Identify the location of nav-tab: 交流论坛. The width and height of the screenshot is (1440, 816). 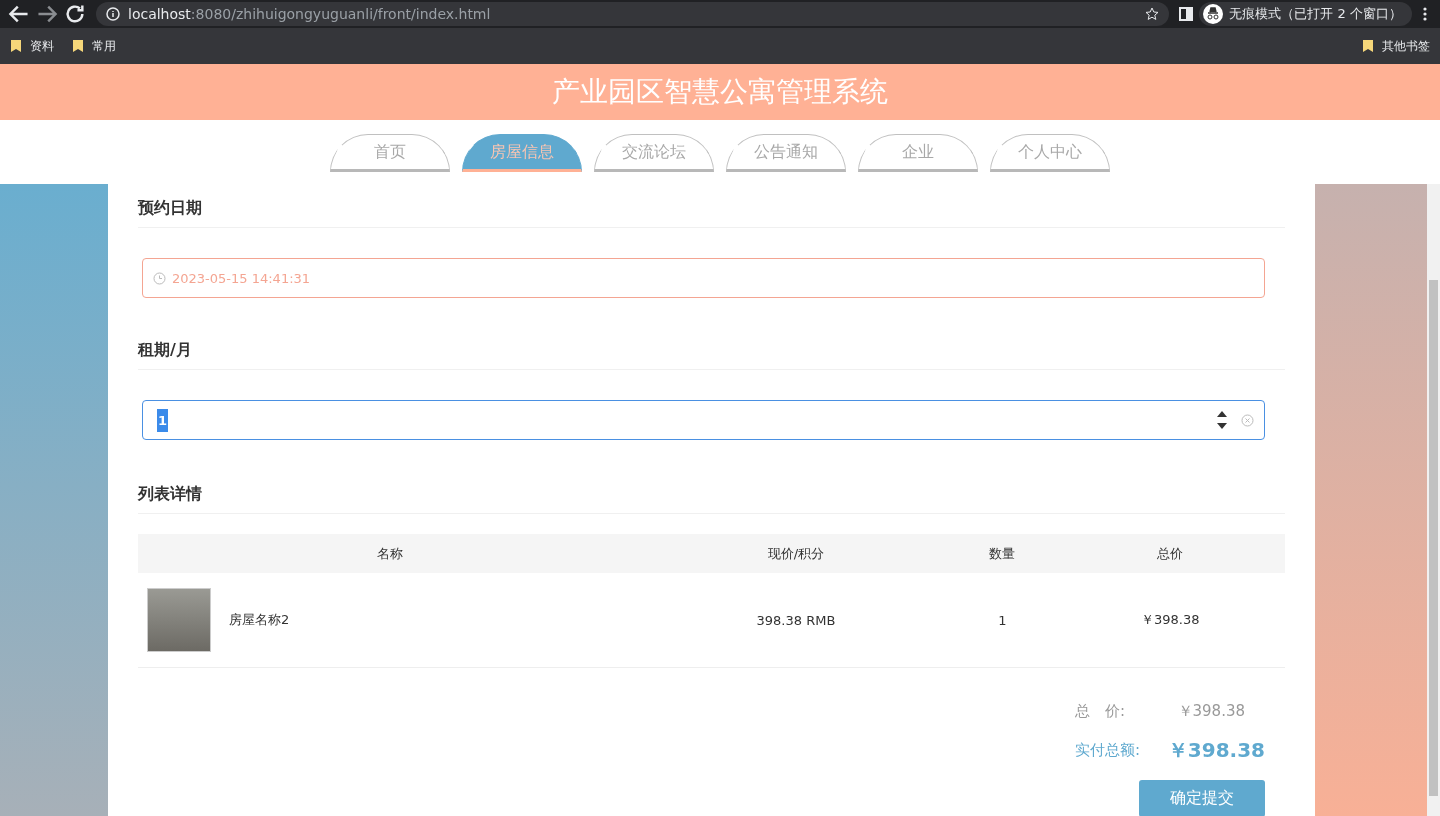
(654, 153).